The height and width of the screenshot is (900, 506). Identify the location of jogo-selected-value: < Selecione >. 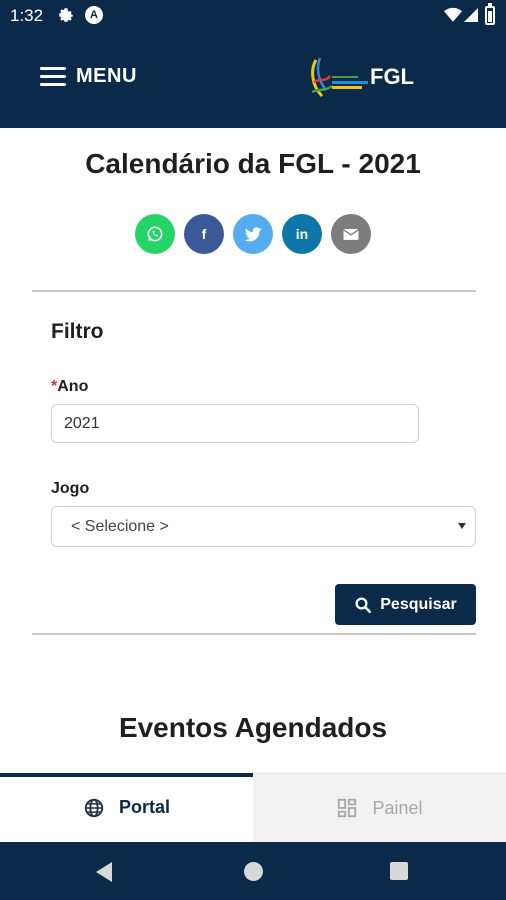
(120, 526).